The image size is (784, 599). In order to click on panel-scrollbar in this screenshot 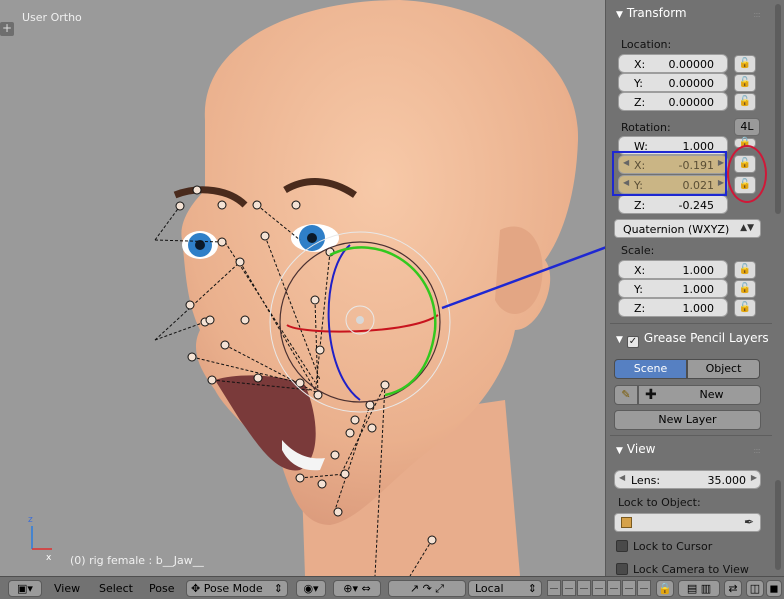, I will do `click(778, 109)`.